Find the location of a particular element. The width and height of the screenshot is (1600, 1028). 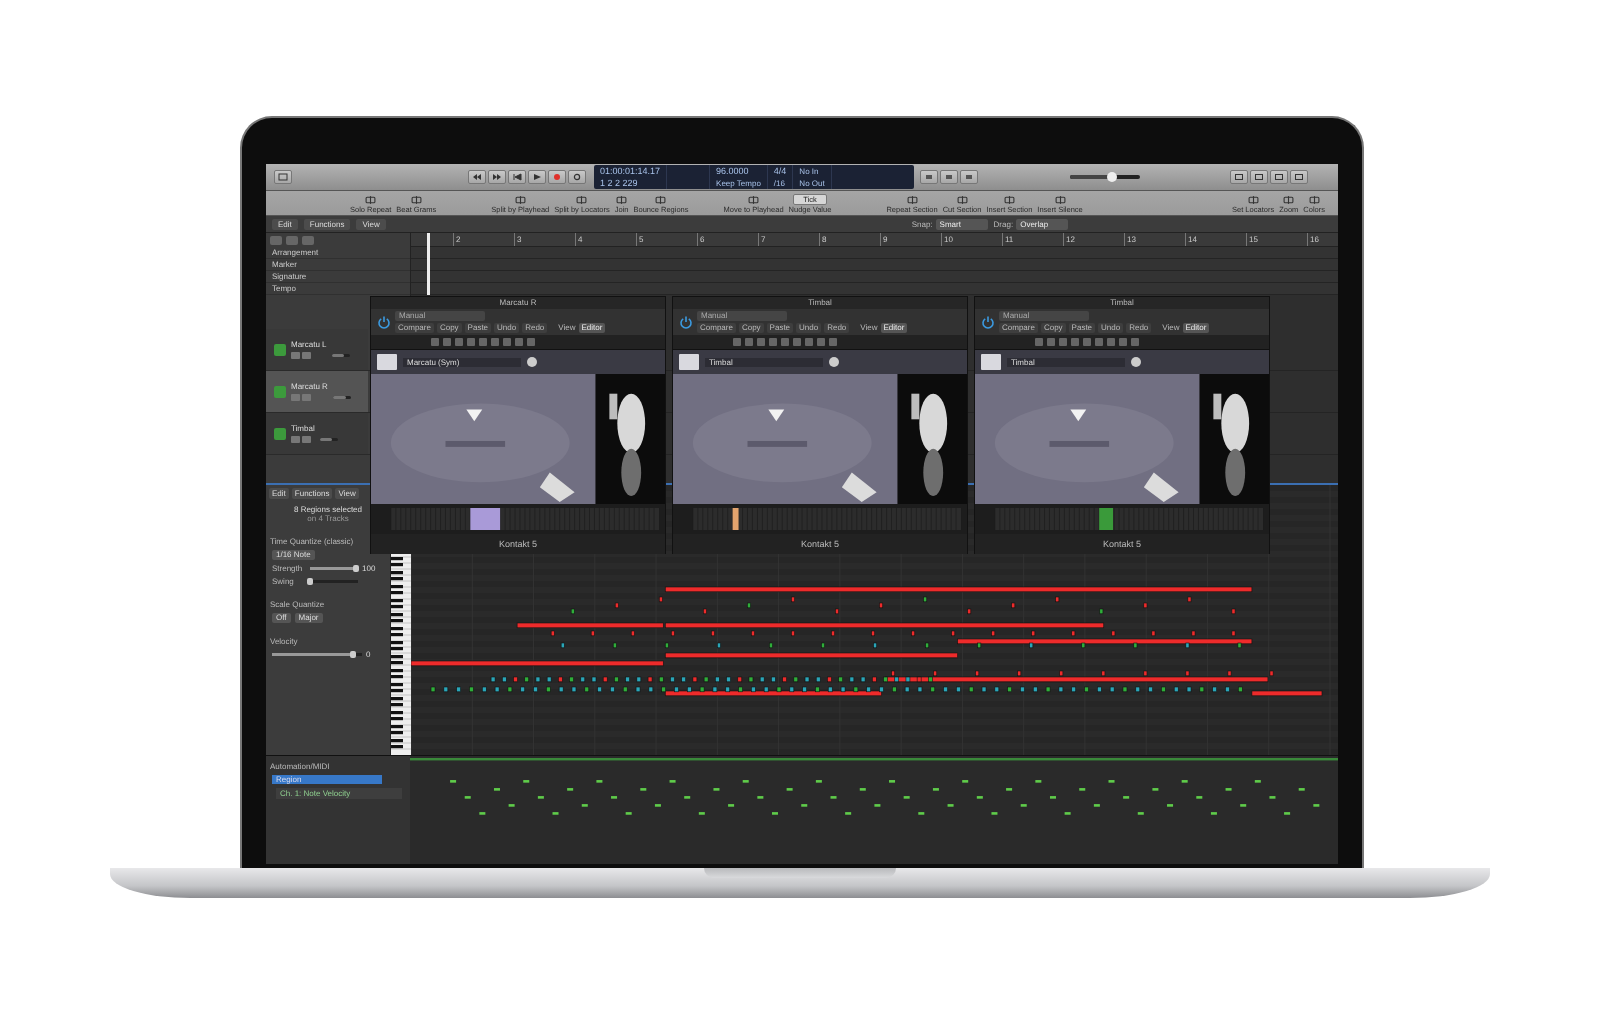

rewind-icon is located at coordinates (477, 177).